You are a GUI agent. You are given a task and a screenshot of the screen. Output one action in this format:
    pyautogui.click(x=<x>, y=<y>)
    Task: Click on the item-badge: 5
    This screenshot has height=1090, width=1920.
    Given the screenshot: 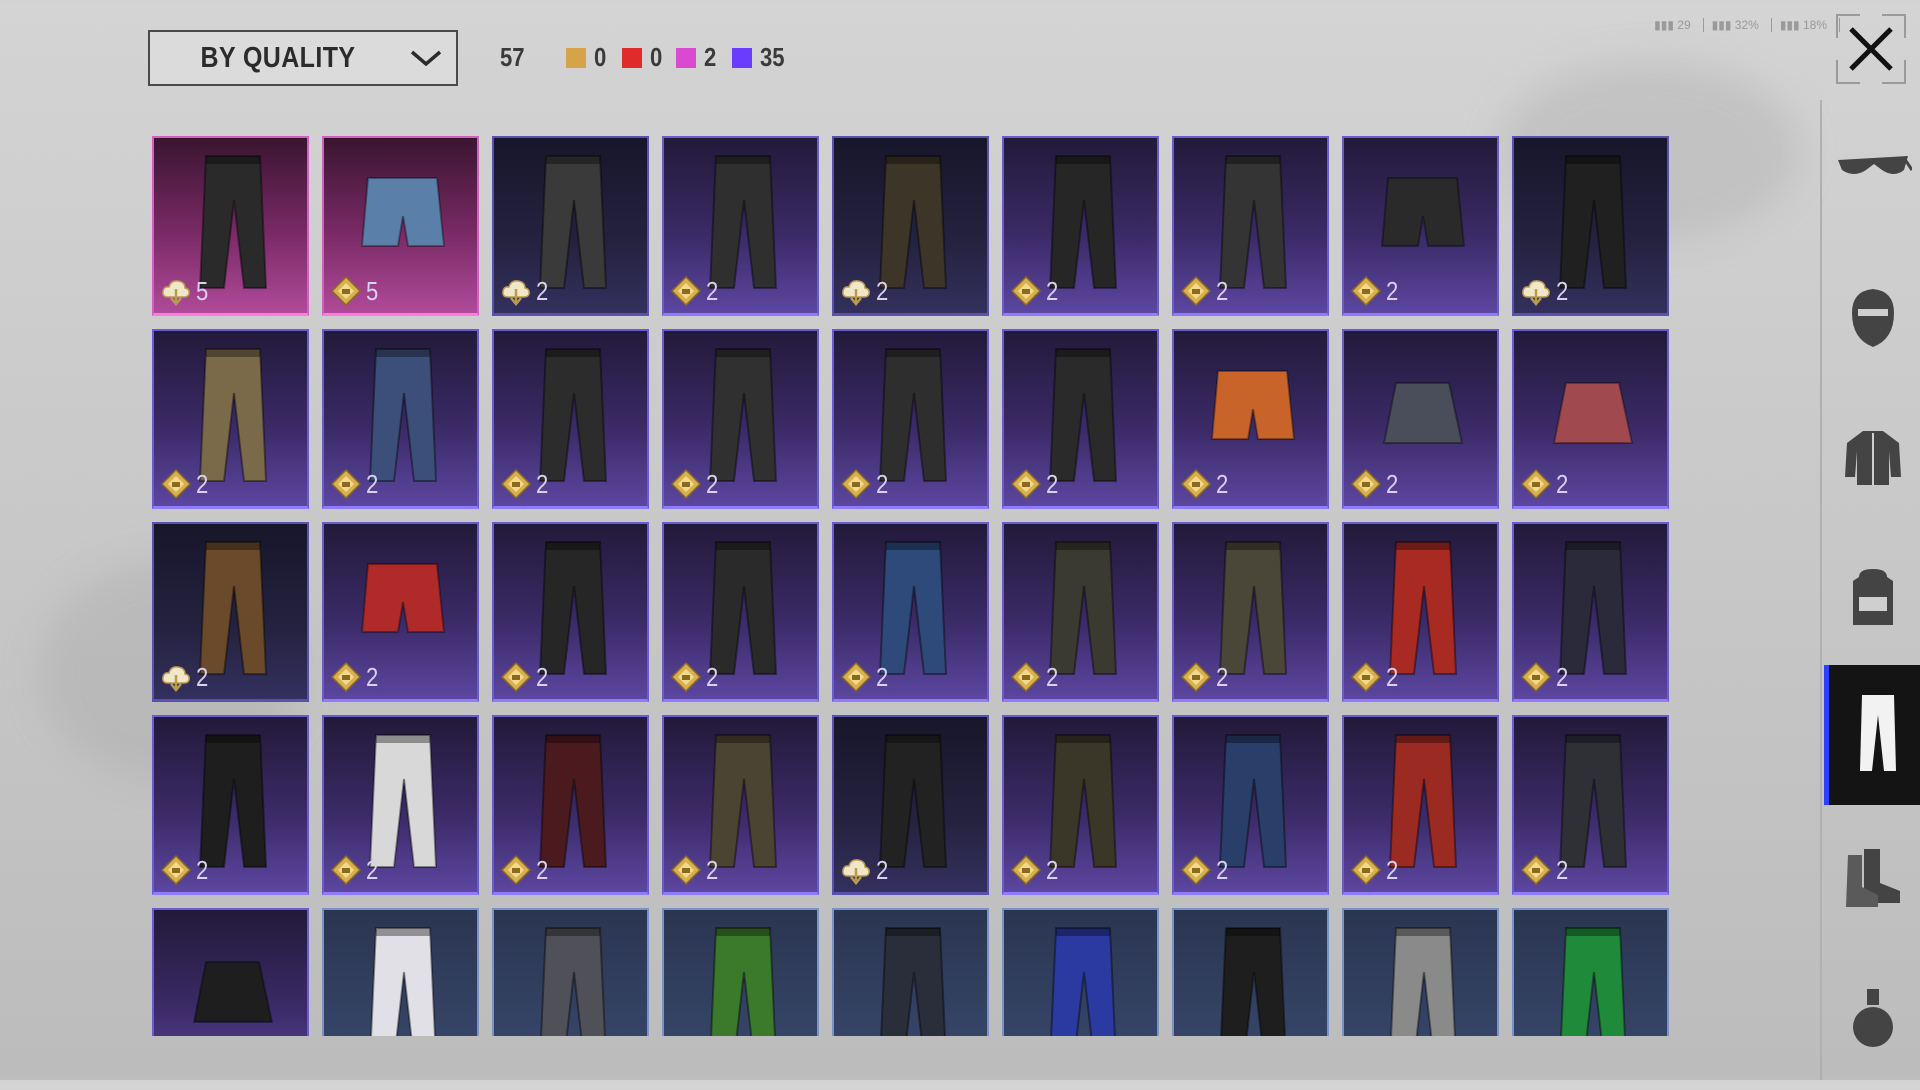 What is the action you would take?
    pyautogui.click(x=185, y=291)
    